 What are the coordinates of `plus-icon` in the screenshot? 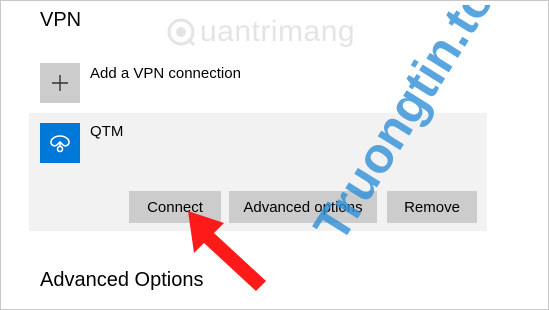 It's located at (60, 83).